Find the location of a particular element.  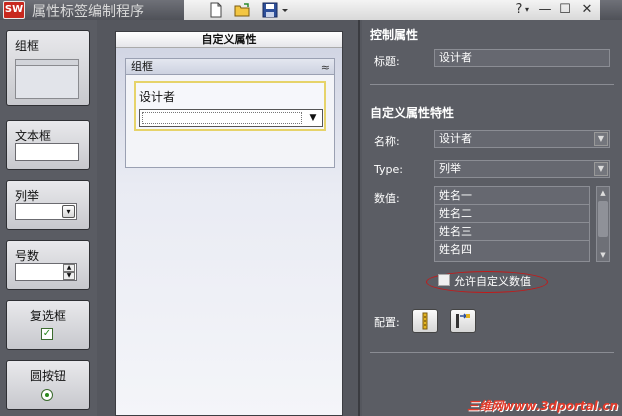

config-list-icon is located at coordinates (425, 321).